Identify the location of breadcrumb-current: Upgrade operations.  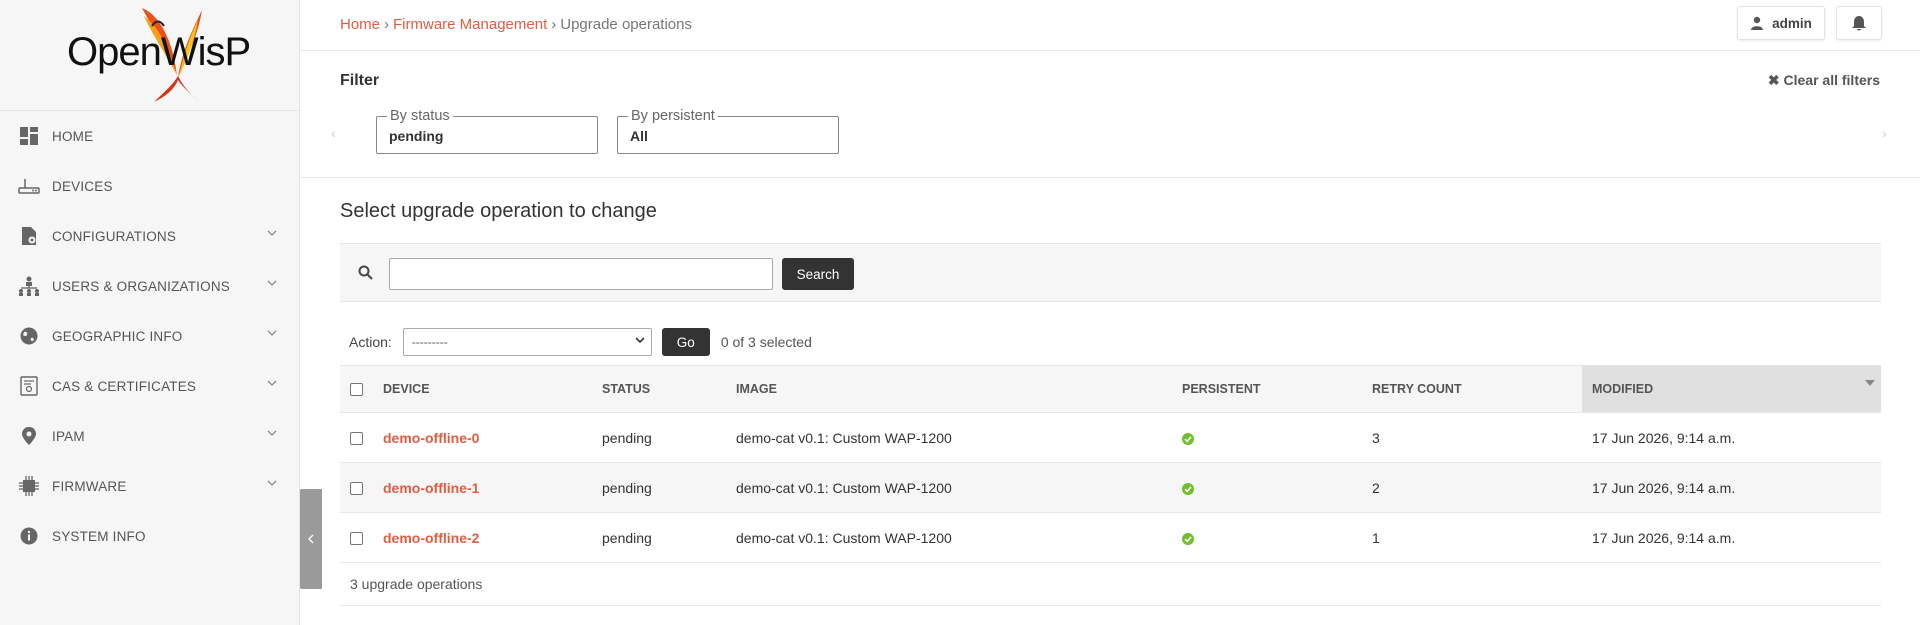
(626, 24).